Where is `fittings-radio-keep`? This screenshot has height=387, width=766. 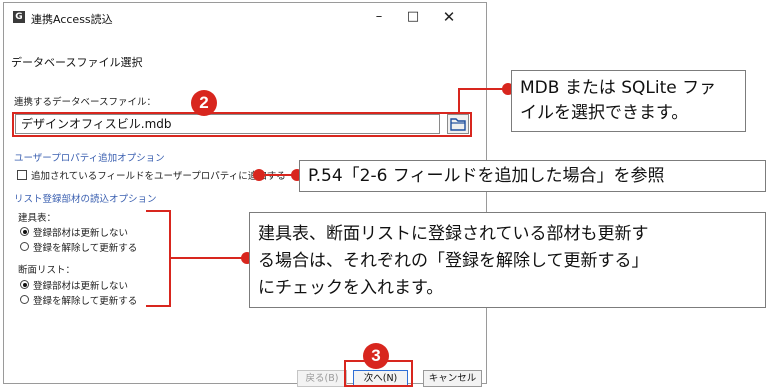
fittings-radio-keep is located at coordinates (24, 231).